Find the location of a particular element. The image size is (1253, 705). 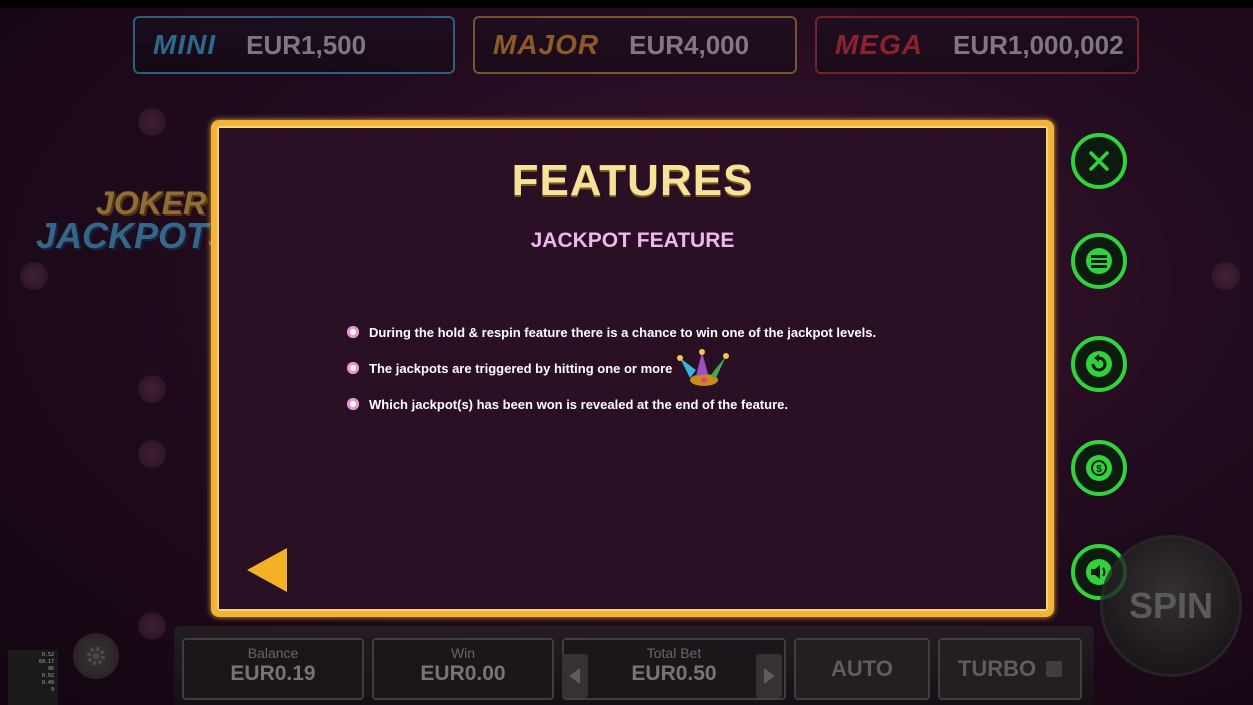

debug-stats: 0.52 60.17 96 0.02 0.49 9 is located at coordinates (33, 677).